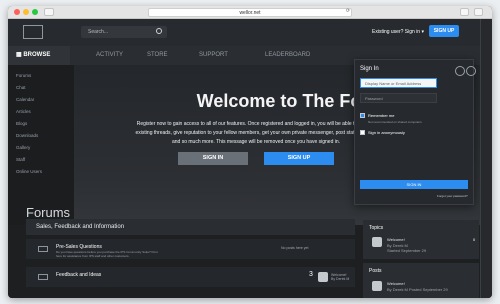  Describe the element at coordinates (109, 55) in the screenshot. I see `activity-tab: ACTIVITY` at that location.